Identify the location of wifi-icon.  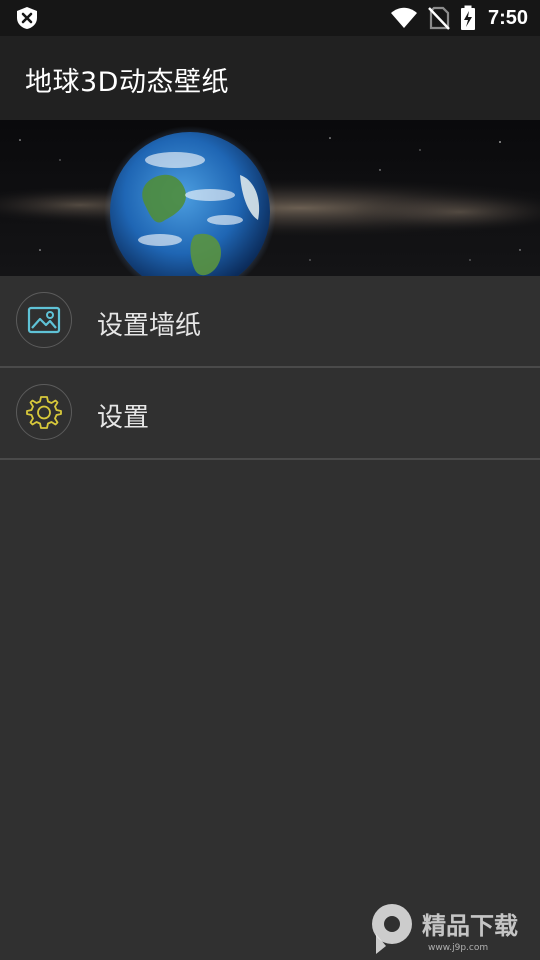
(404, 18).